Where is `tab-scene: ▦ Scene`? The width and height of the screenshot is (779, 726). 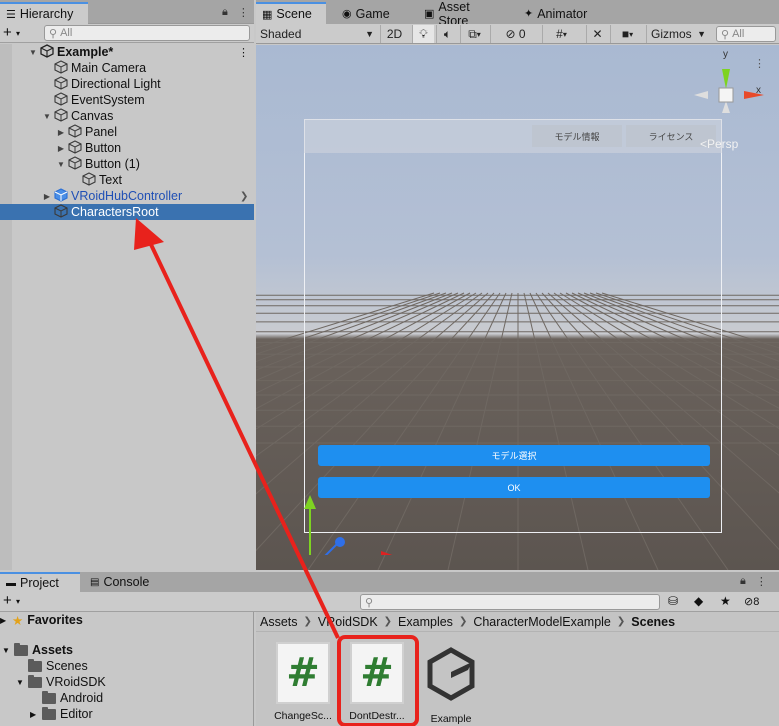
tab-scene: ▦ Scene is located at coordinates (291, 13).